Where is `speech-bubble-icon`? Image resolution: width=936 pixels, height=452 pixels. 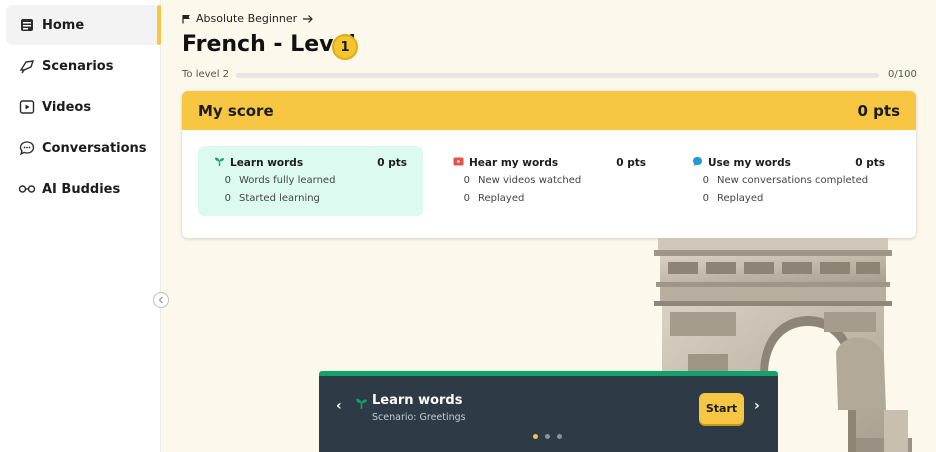 speech-bubble-icon is located at coordinates (697, 163).